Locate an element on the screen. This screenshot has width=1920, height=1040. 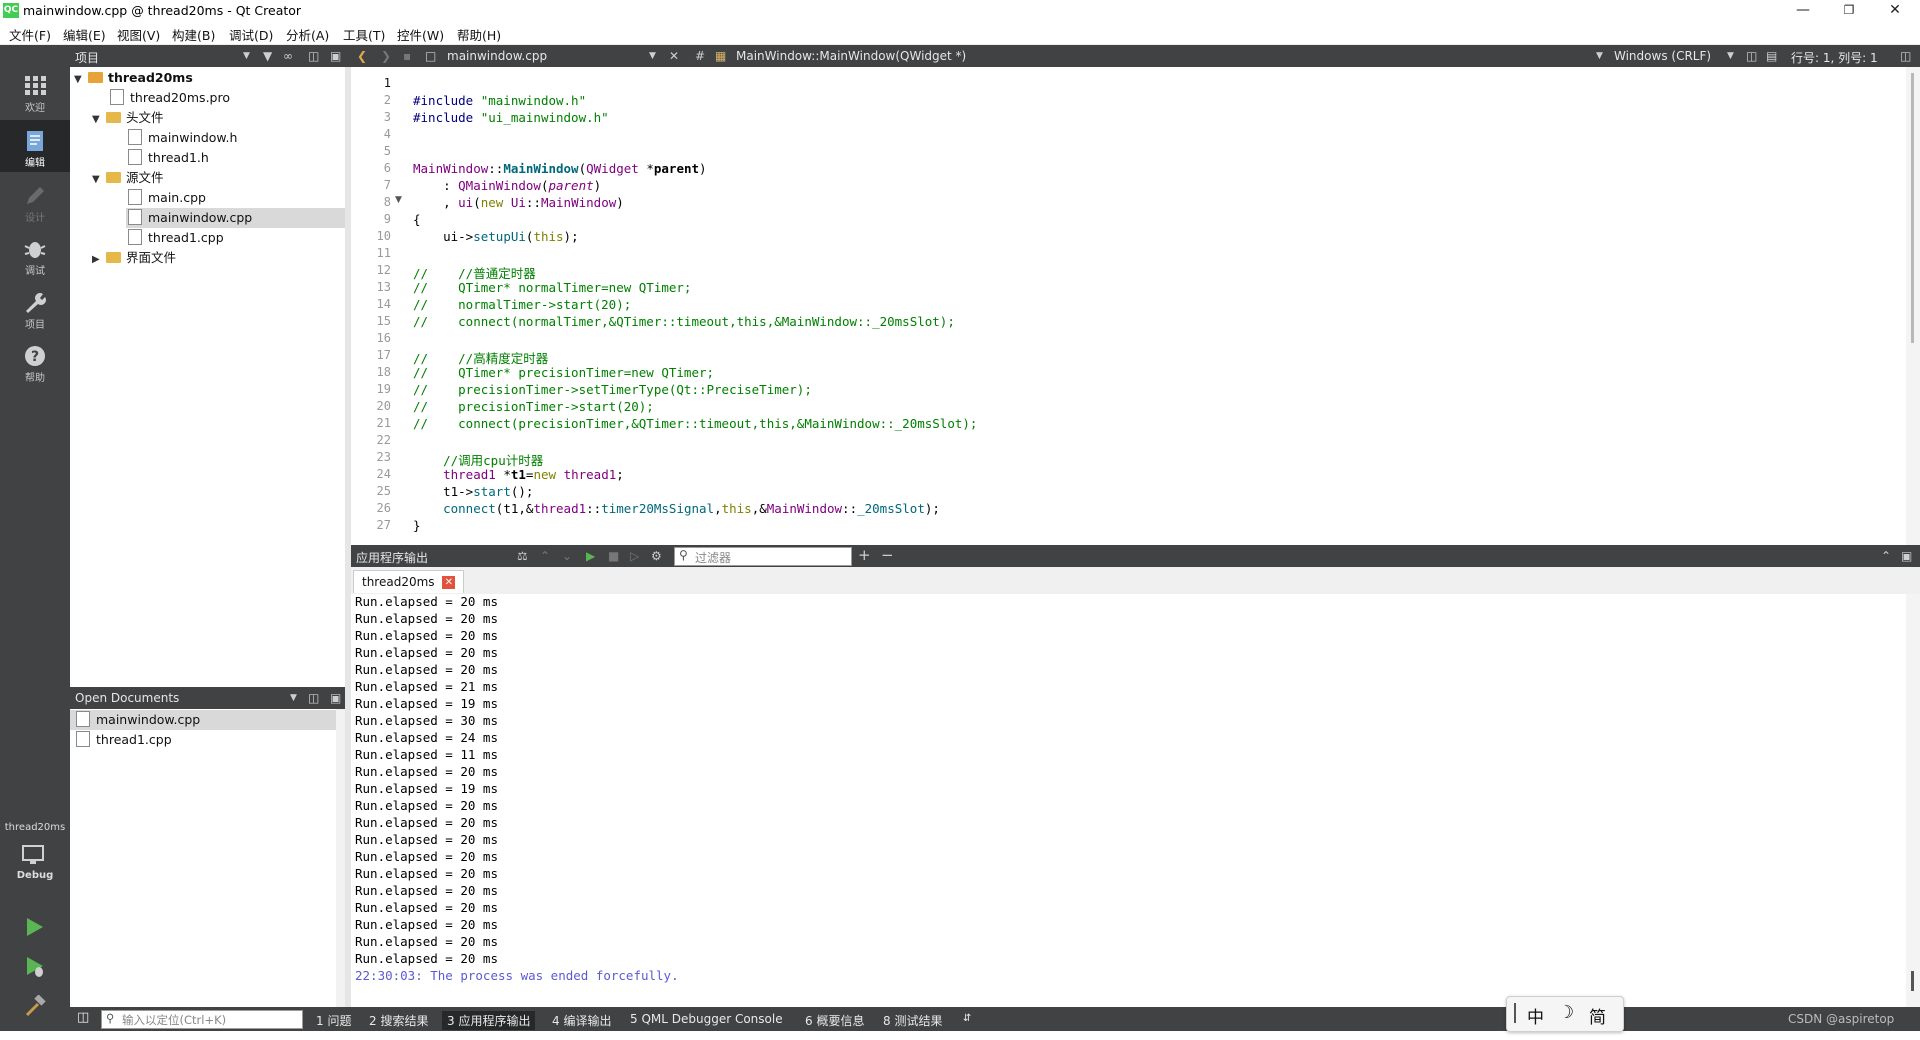
mode-help: ? 帮助 is located at coordinates (35, 361).